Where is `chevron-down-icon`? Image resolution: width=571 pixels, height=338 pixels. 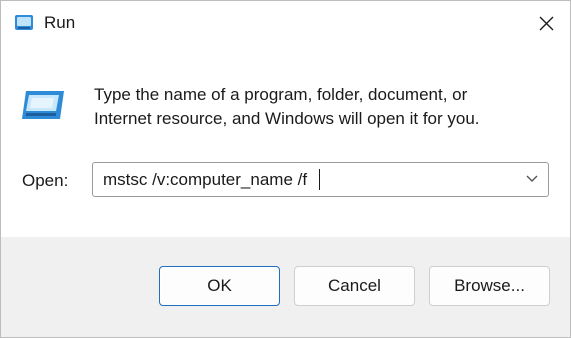
chevron-down-icon is located at coordinates (532, 179).